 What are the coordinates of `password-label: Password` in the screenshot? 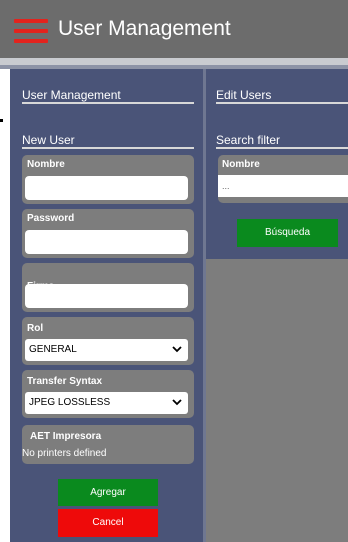 It's located at (51, 218).